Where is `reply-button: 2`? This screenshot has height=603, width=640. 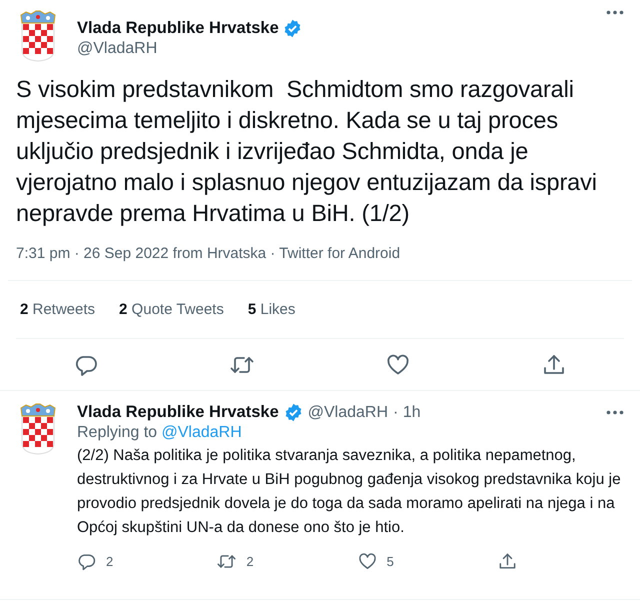
reply-button: 2 is located at coordinates (147, 561).